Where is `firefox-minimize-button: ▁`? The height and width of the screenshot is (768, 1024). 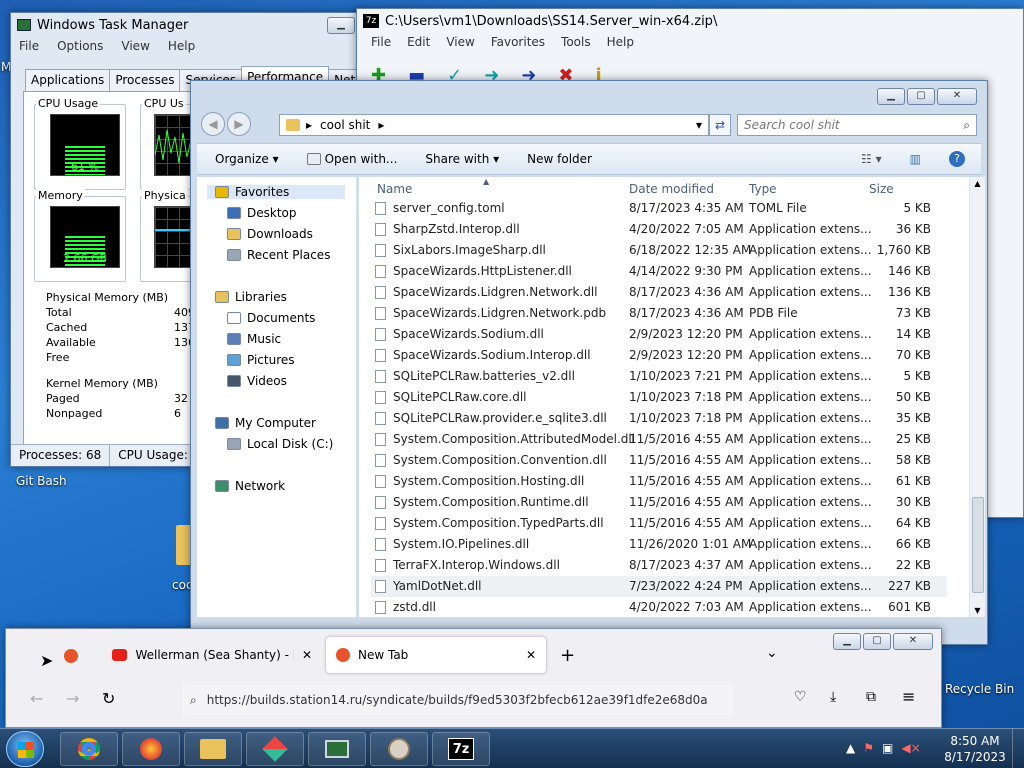 firefox-minimize-button: ▁ is located at coordinates (847, 641).